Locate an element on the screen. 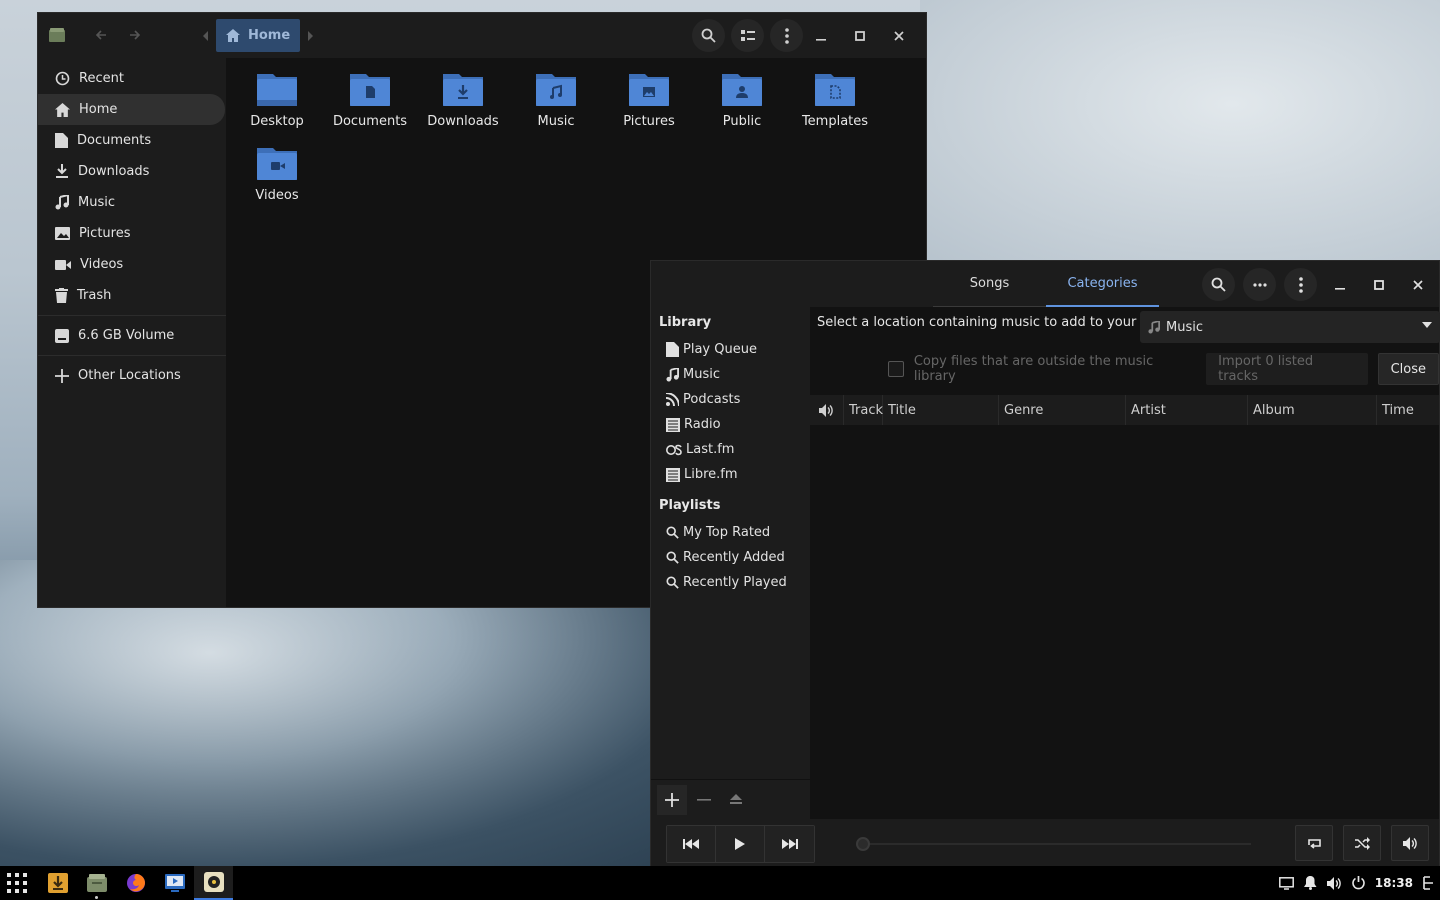  folder-documents: Documents is located at coordinates (370, 99).